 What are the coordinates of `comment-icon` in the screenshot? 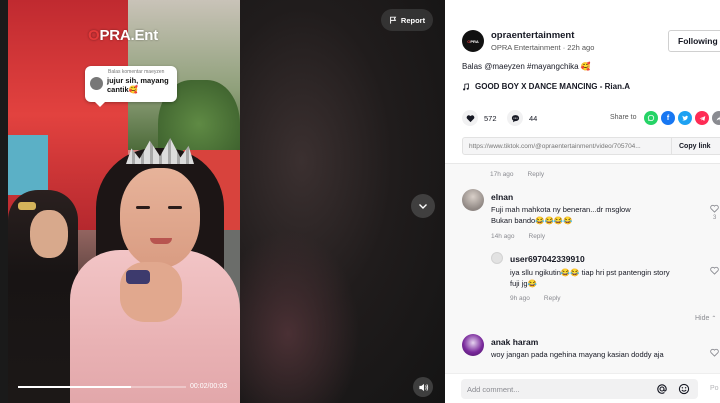 It's located at (515, 118).